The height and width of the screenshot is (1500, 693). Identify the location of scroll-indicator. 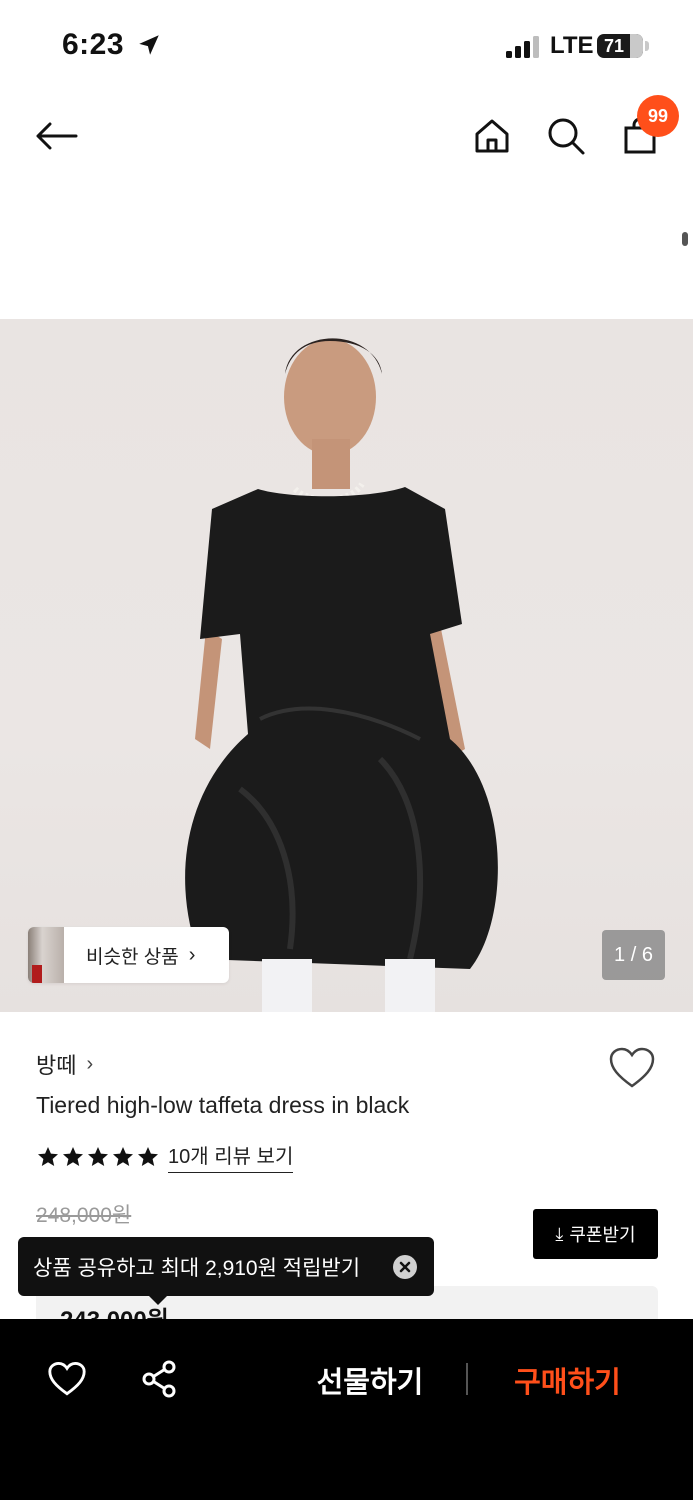
(685, 239).